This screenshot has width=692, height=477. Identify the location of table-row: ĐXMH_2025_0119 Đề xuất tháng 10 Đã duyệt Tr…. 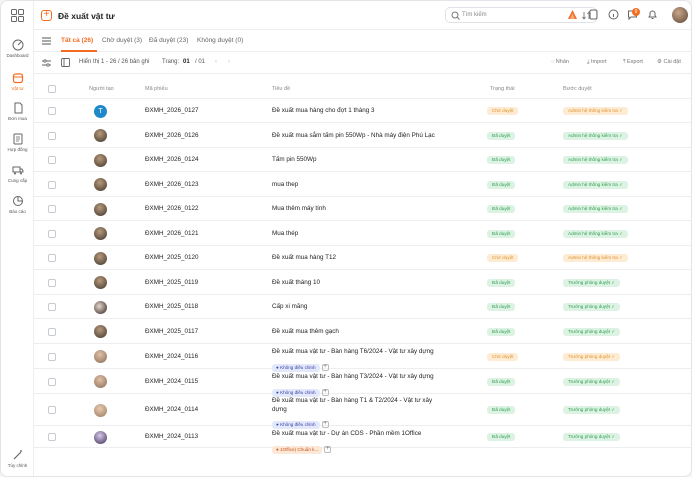
(362, 282).